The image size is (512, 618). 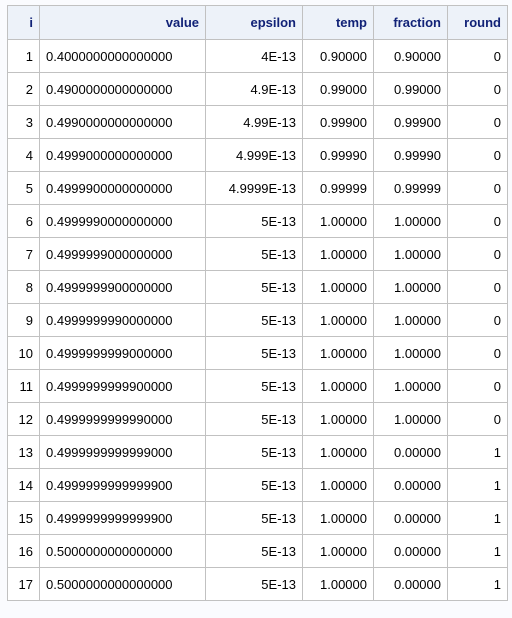 I want to click on cell-value: 0.4999999999000000, so click(x=122, y=353).